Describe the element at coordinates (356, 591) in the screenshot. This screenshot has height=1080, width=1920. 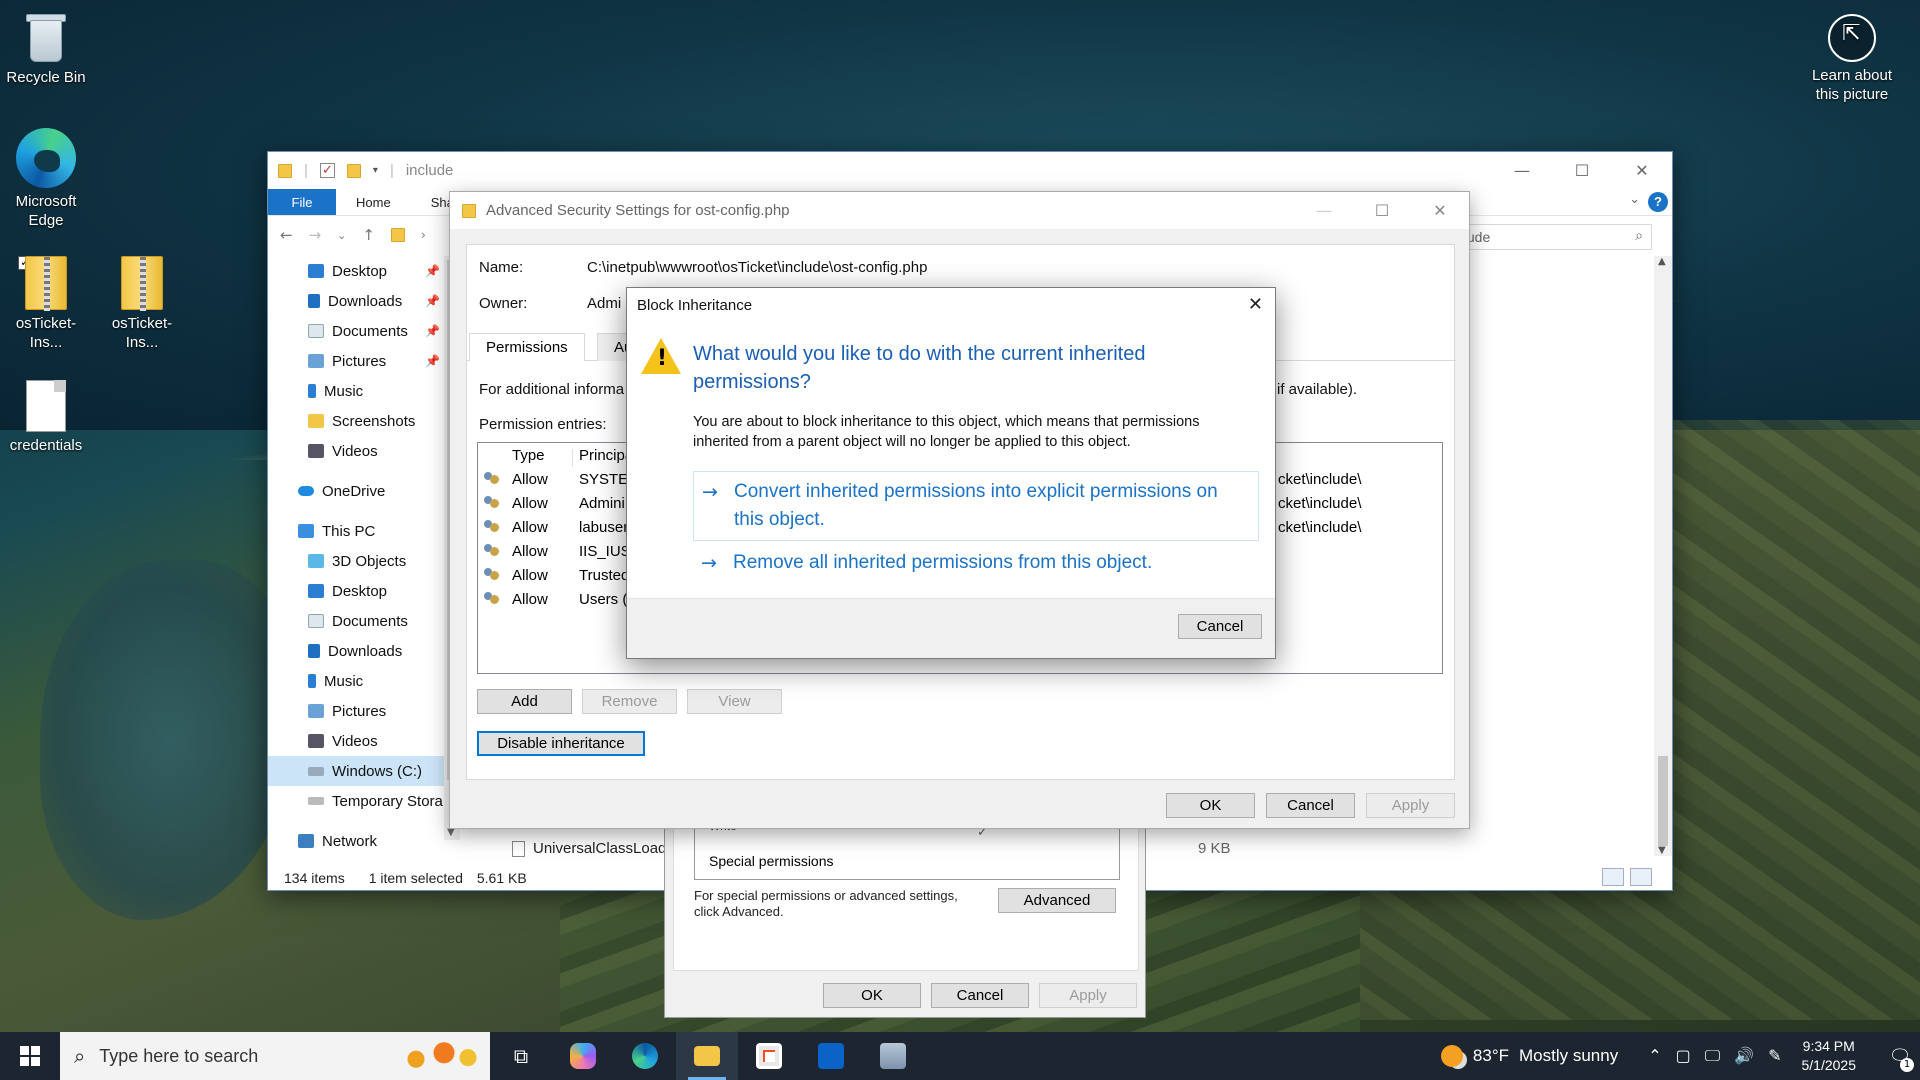
I see `nav-item-desktop-pc: Desktop` at that location.